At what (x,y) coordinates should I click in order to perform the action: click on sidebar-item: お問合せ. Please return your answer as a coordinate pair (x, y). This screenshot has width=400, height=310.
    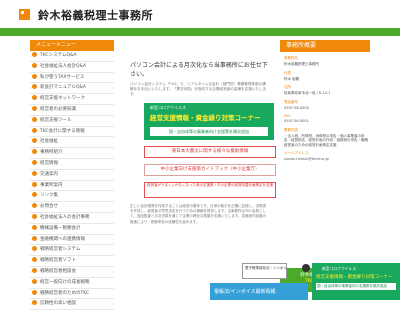
    Looking at the image, I should click on (72, 207).